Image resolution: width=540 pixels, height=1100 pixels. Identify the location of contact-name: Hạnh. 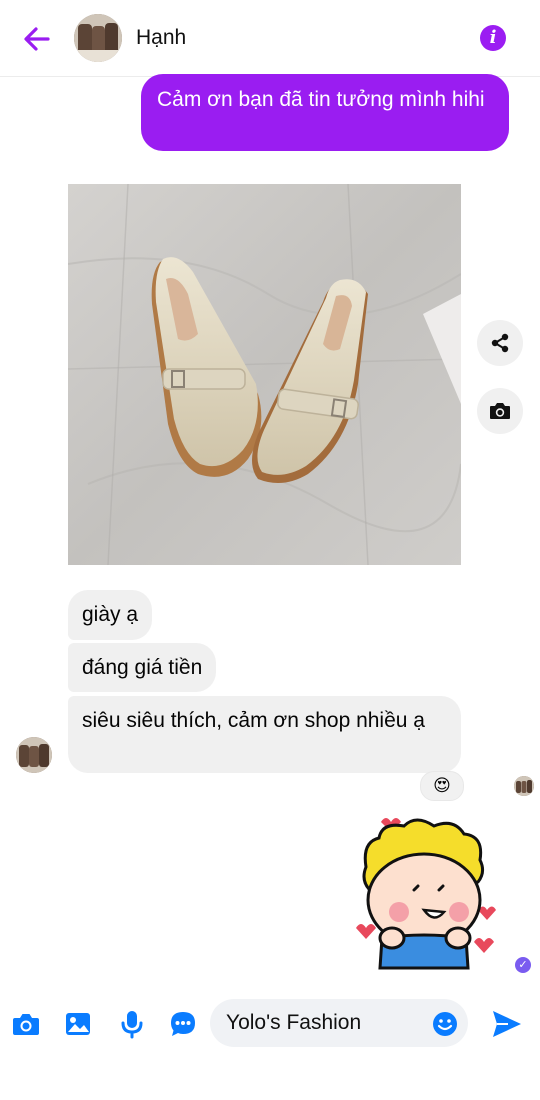
(161, 38).